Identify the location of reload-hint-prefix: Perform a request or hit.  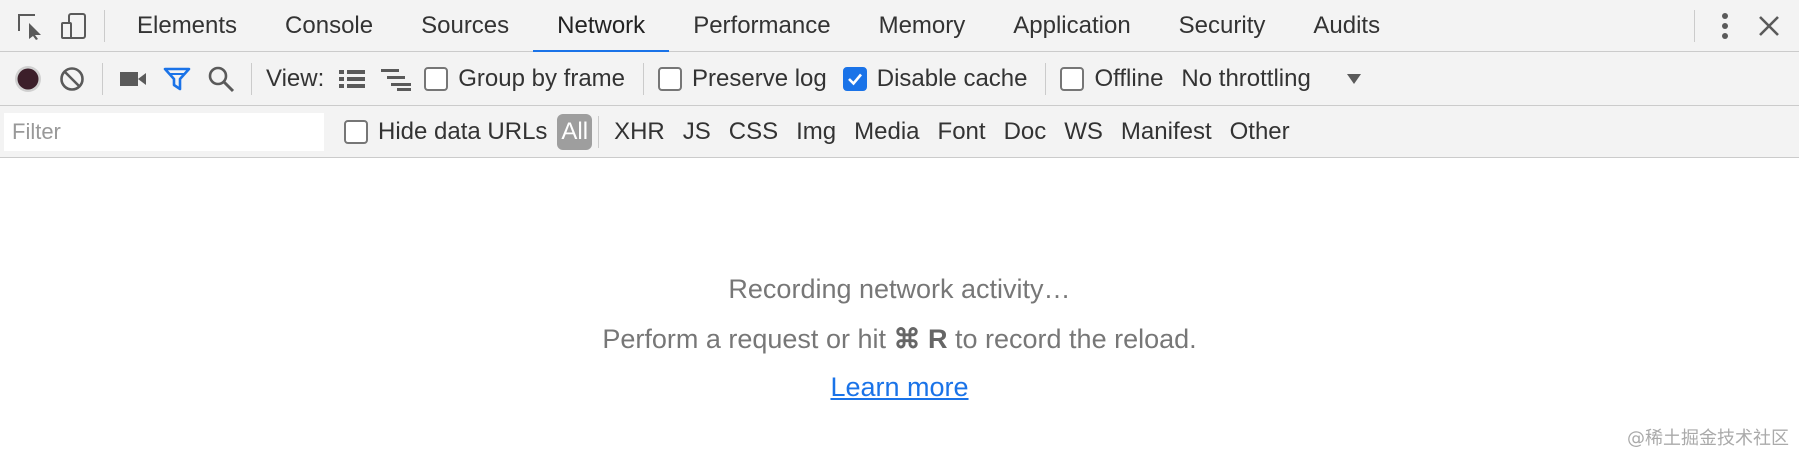
(744, 339).